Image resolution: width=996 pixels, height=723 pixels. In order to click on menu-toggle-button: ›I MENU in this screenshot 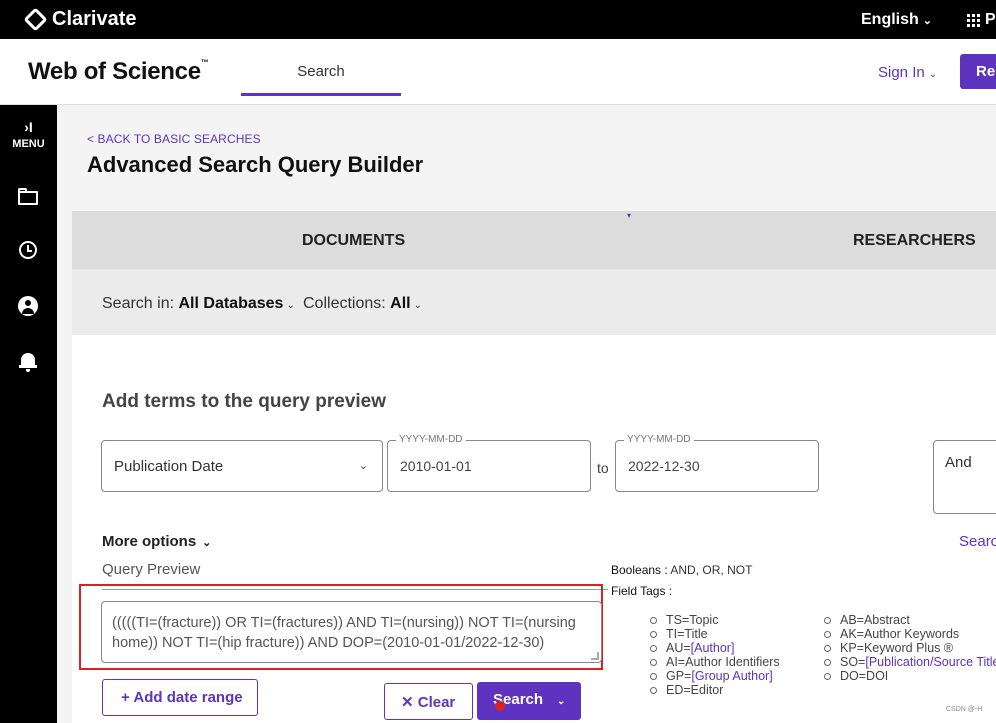, I will do `click(28, 134)`.